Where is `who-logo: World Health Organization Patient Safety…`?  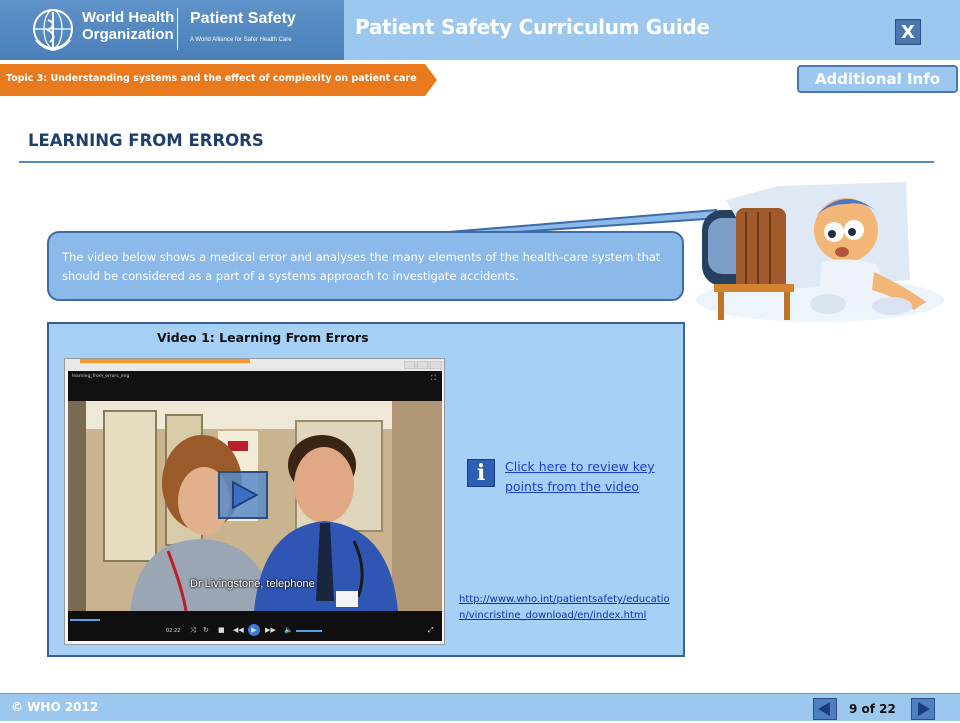
who-logo: World Health Organization Patient Safety… is located at coordinates (172, 30).